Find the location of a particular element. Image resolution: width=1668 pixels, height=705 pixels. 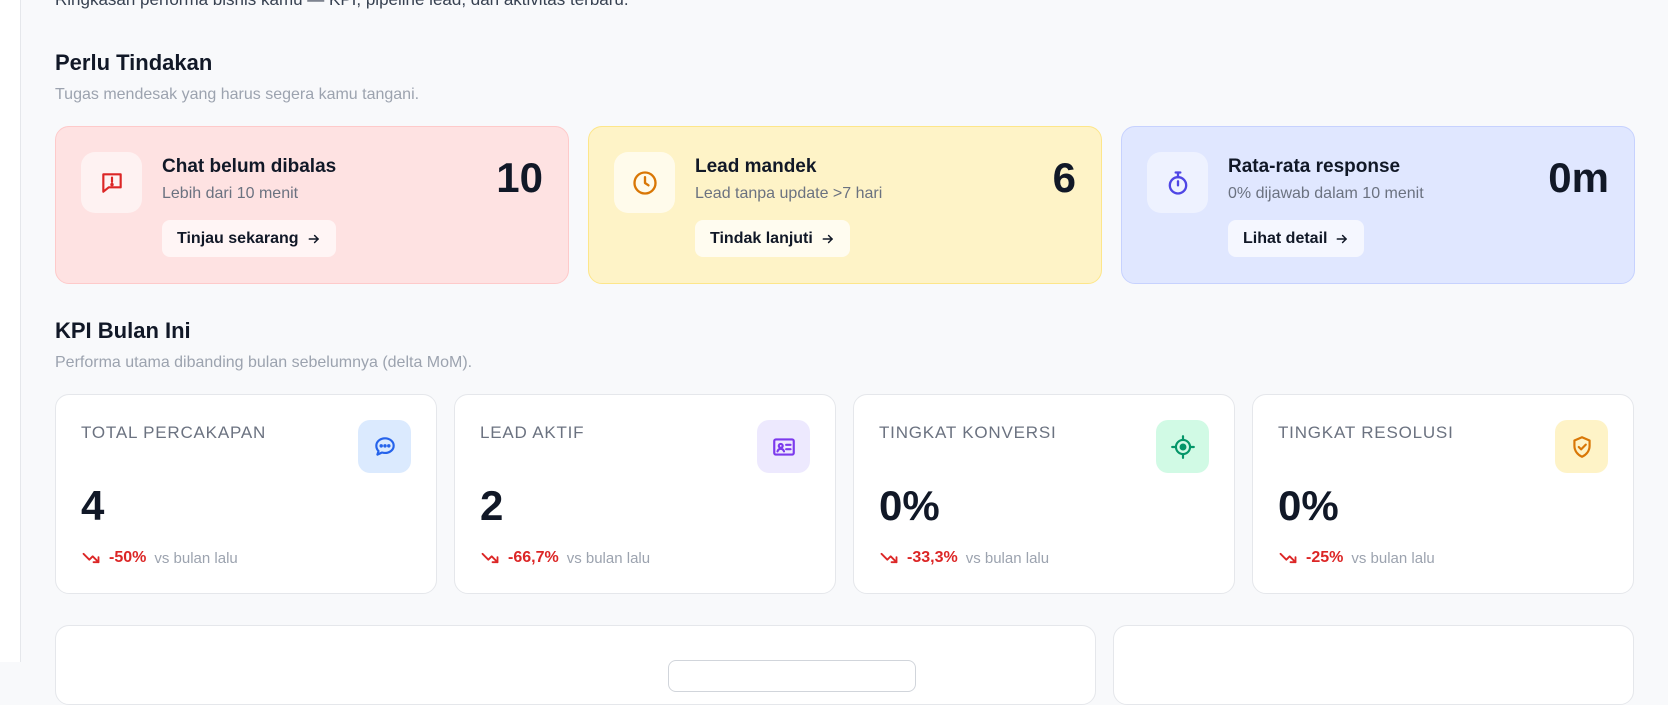

button-label: Tindak lanjuti is located at coordinates (761, 238).